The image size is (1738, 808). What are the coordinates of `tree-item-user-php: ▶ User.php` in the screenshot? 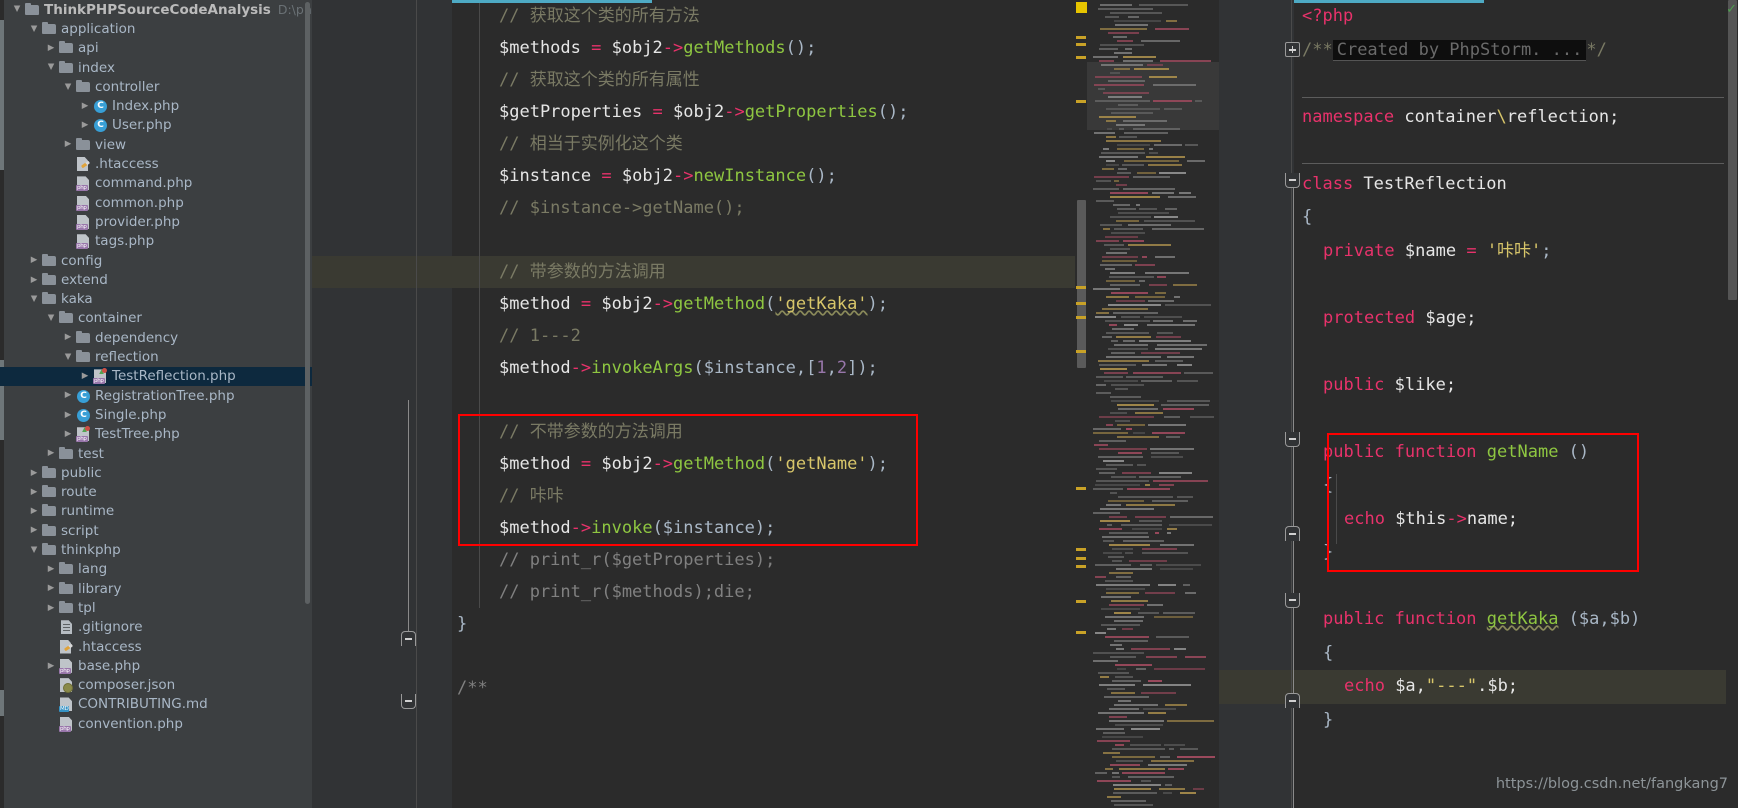 It's located at (156, 125).